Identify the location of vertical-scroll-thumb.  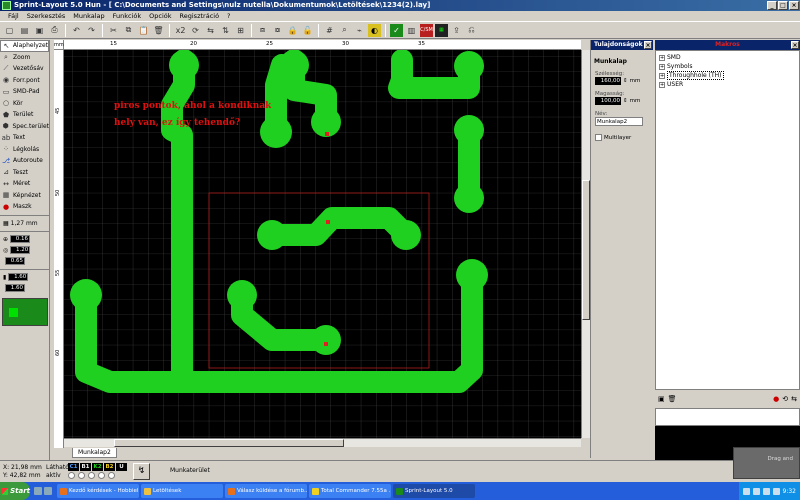
(586, 250).